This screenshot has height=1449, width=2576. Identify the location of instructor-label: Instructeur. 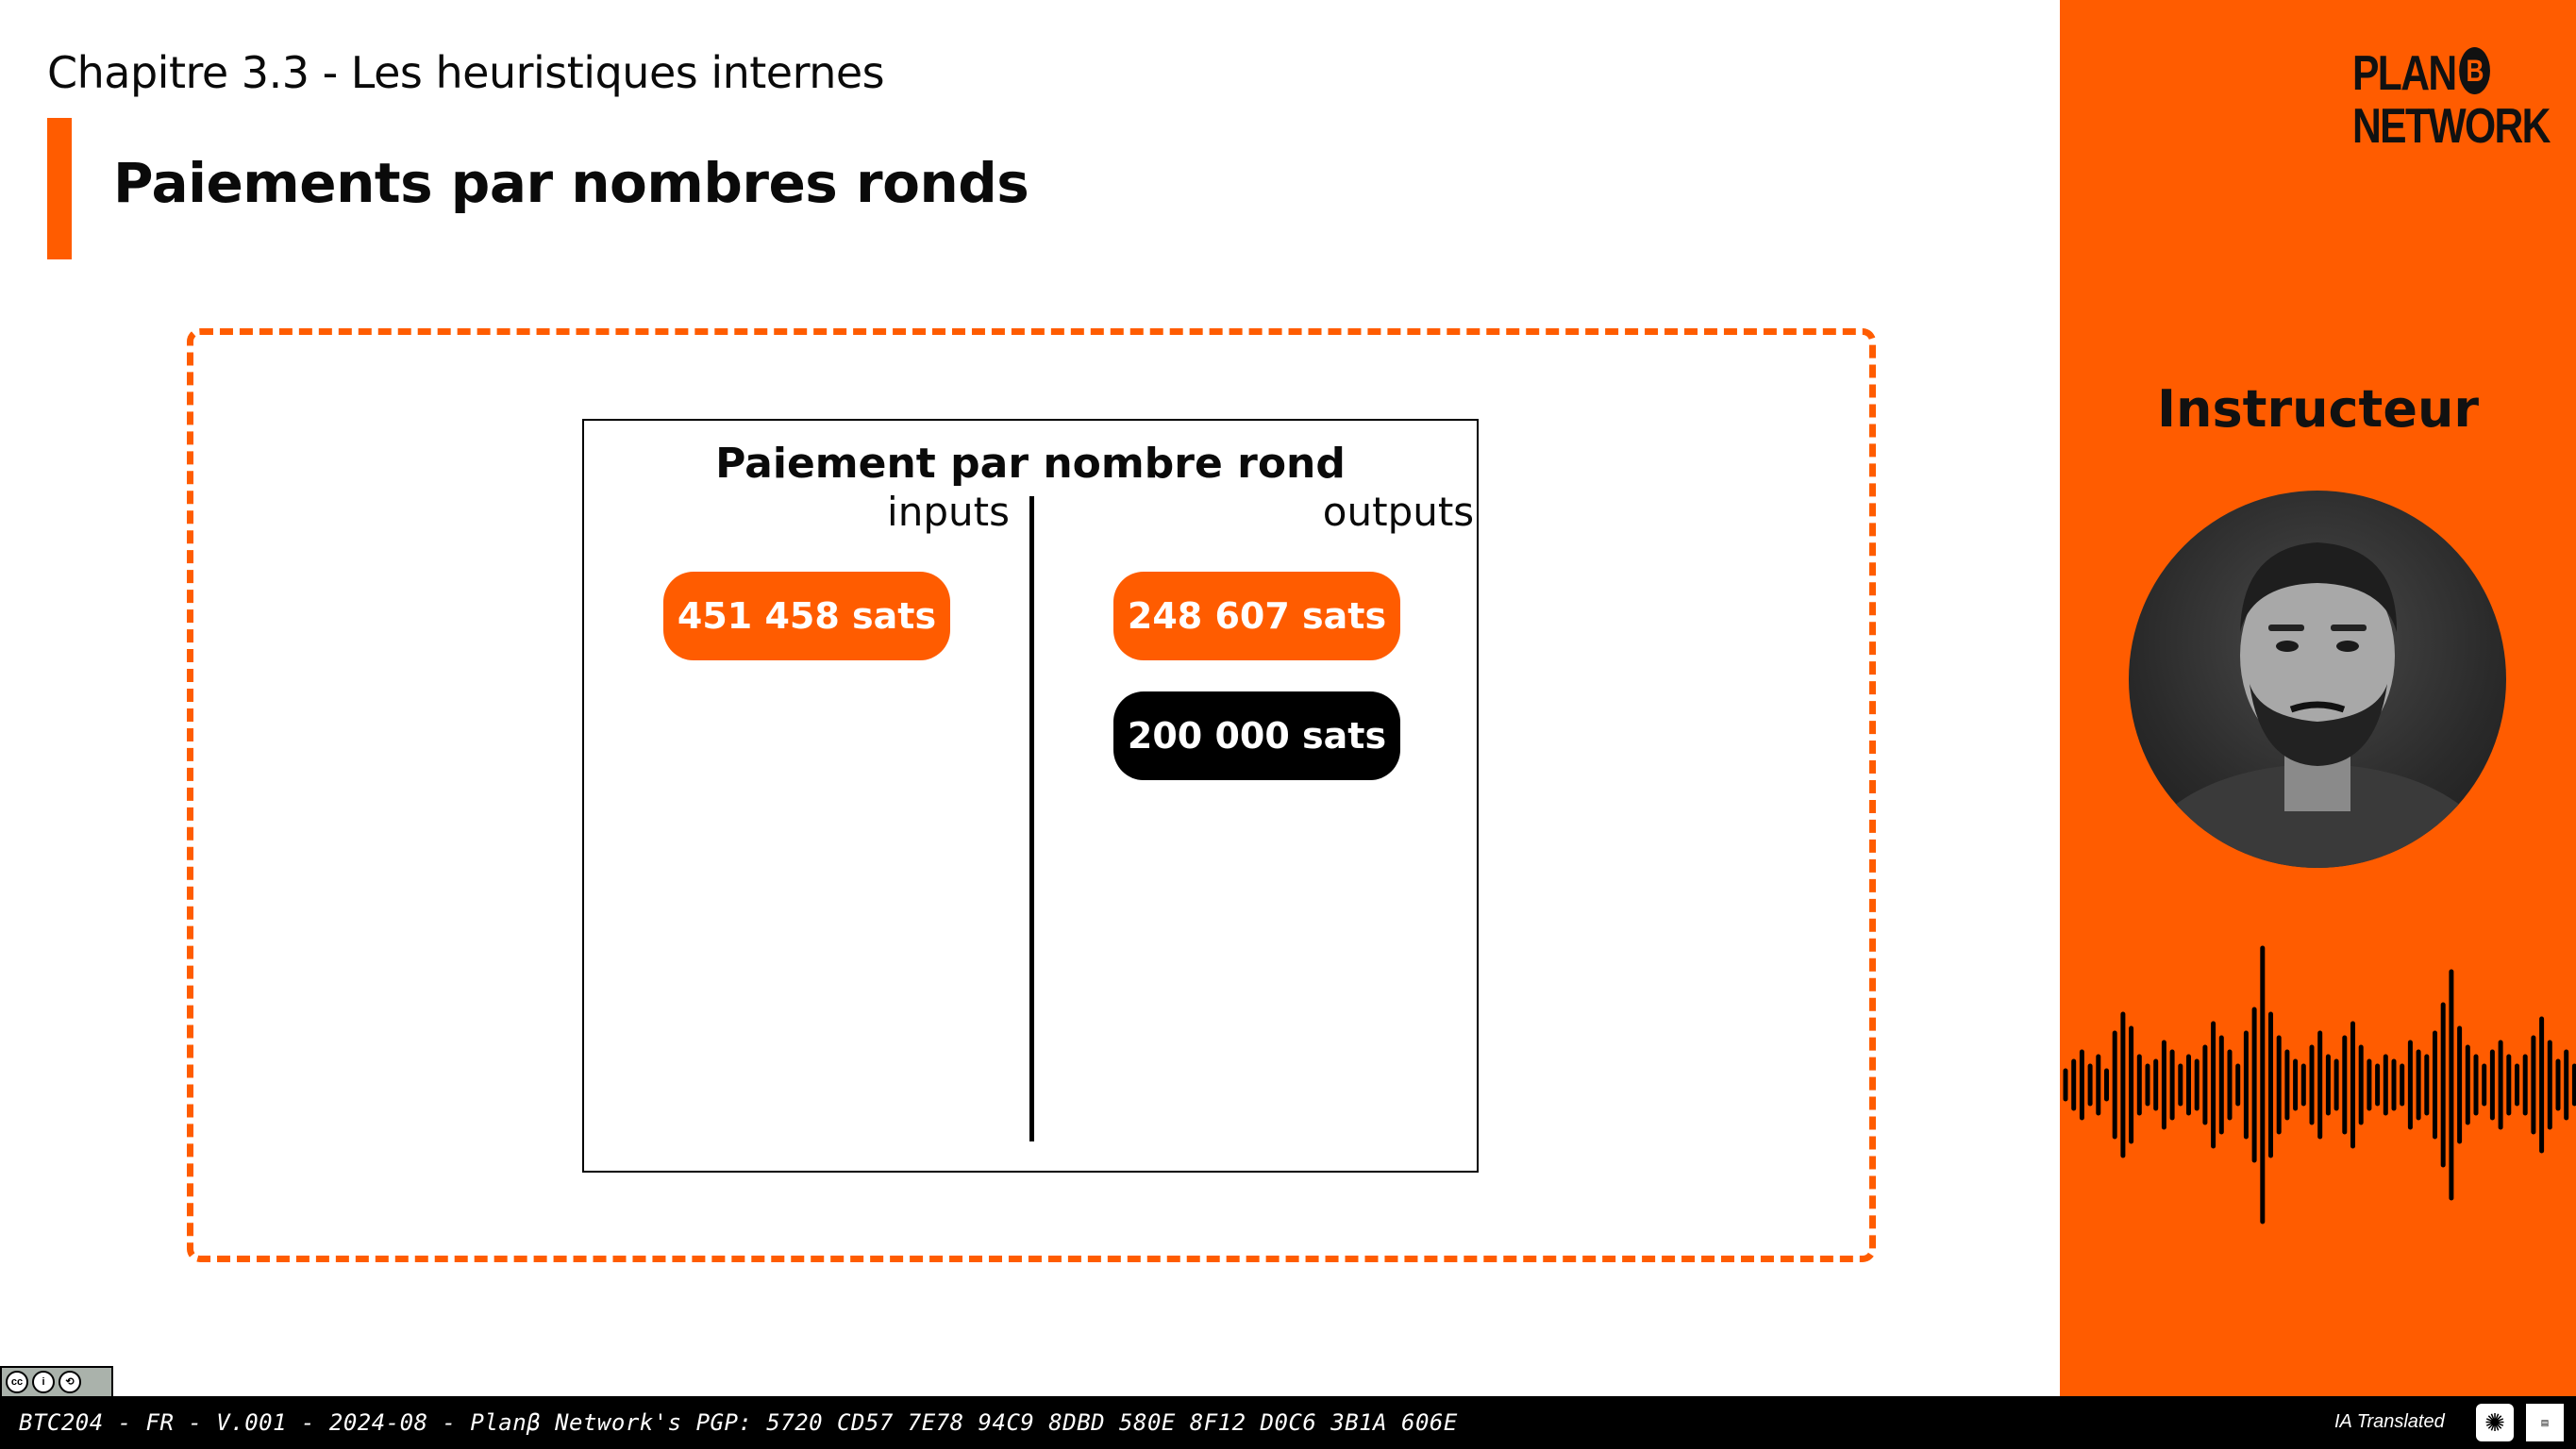
(2318, 409).